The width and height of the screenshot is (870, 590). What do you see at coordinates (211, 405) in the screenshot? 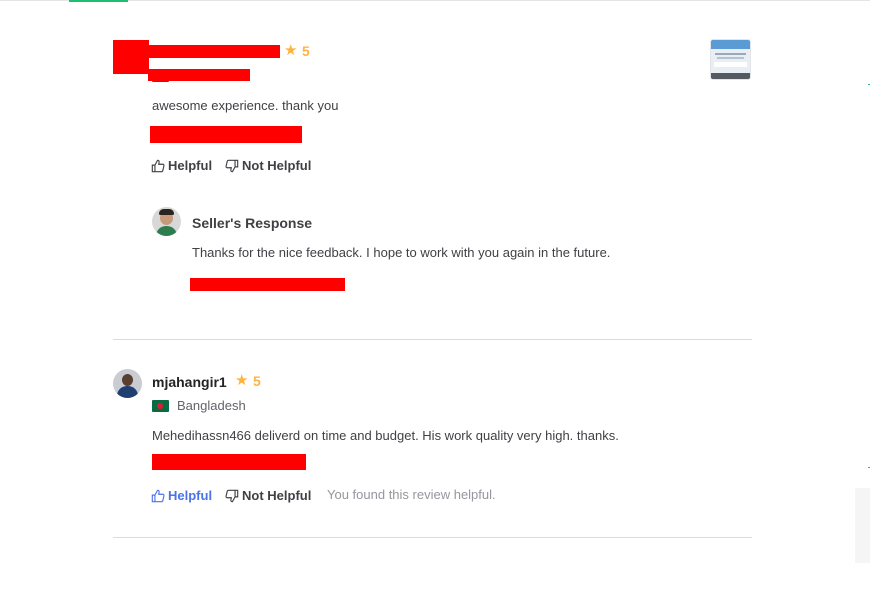
I see `reviewer-country: Bangladesh` at bounding box center [211, 405].